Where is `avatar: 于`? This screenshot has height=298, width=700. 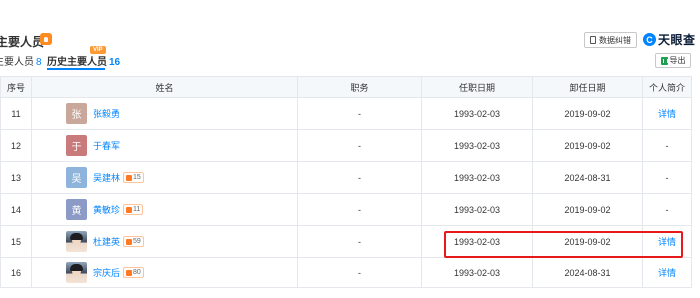 avatar: 于 is located at coordinates (76, 145).